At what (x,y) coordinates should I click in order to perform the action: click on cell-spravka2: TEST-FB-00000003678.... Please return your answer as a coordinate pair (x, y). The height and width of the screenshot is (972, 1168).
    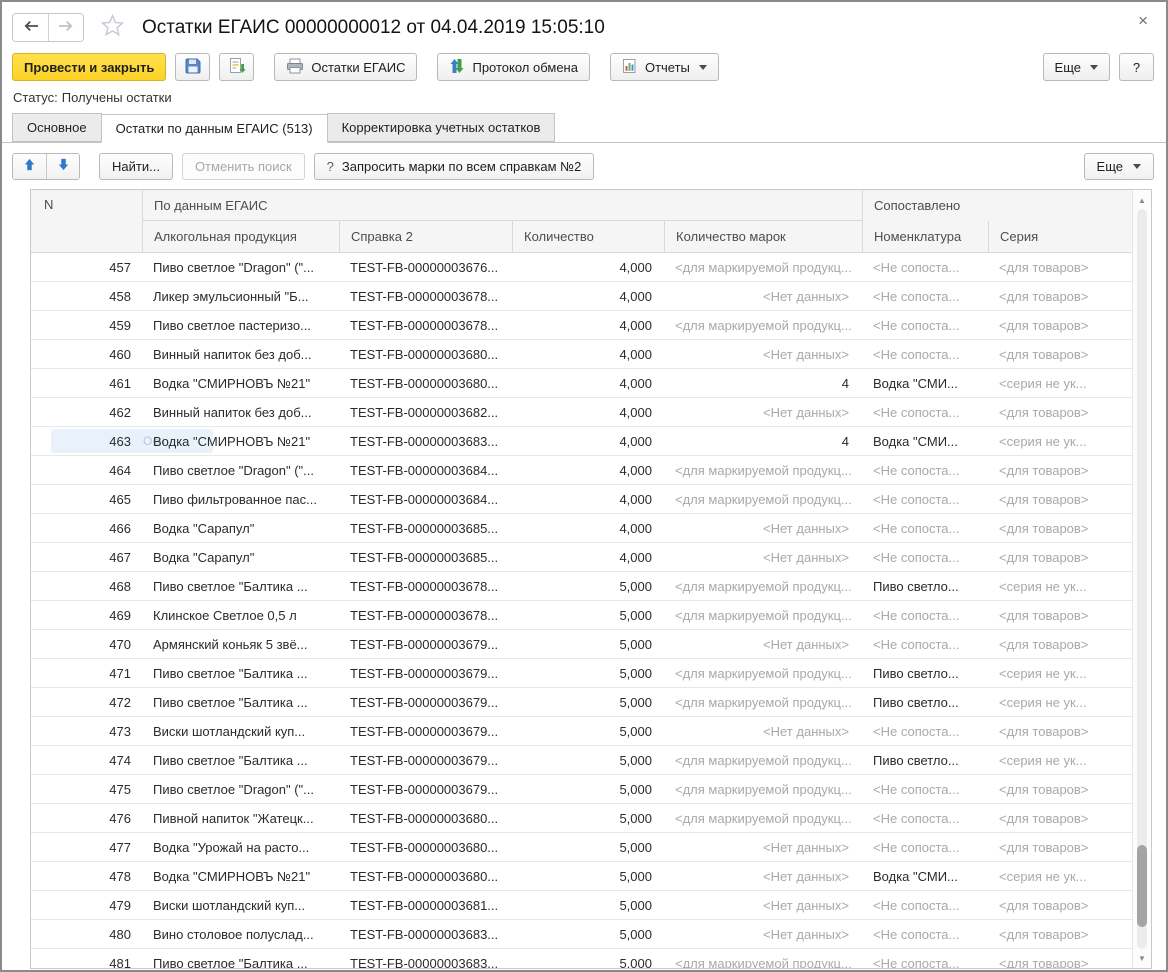
    Looking at the image, I should click on (426, 615).